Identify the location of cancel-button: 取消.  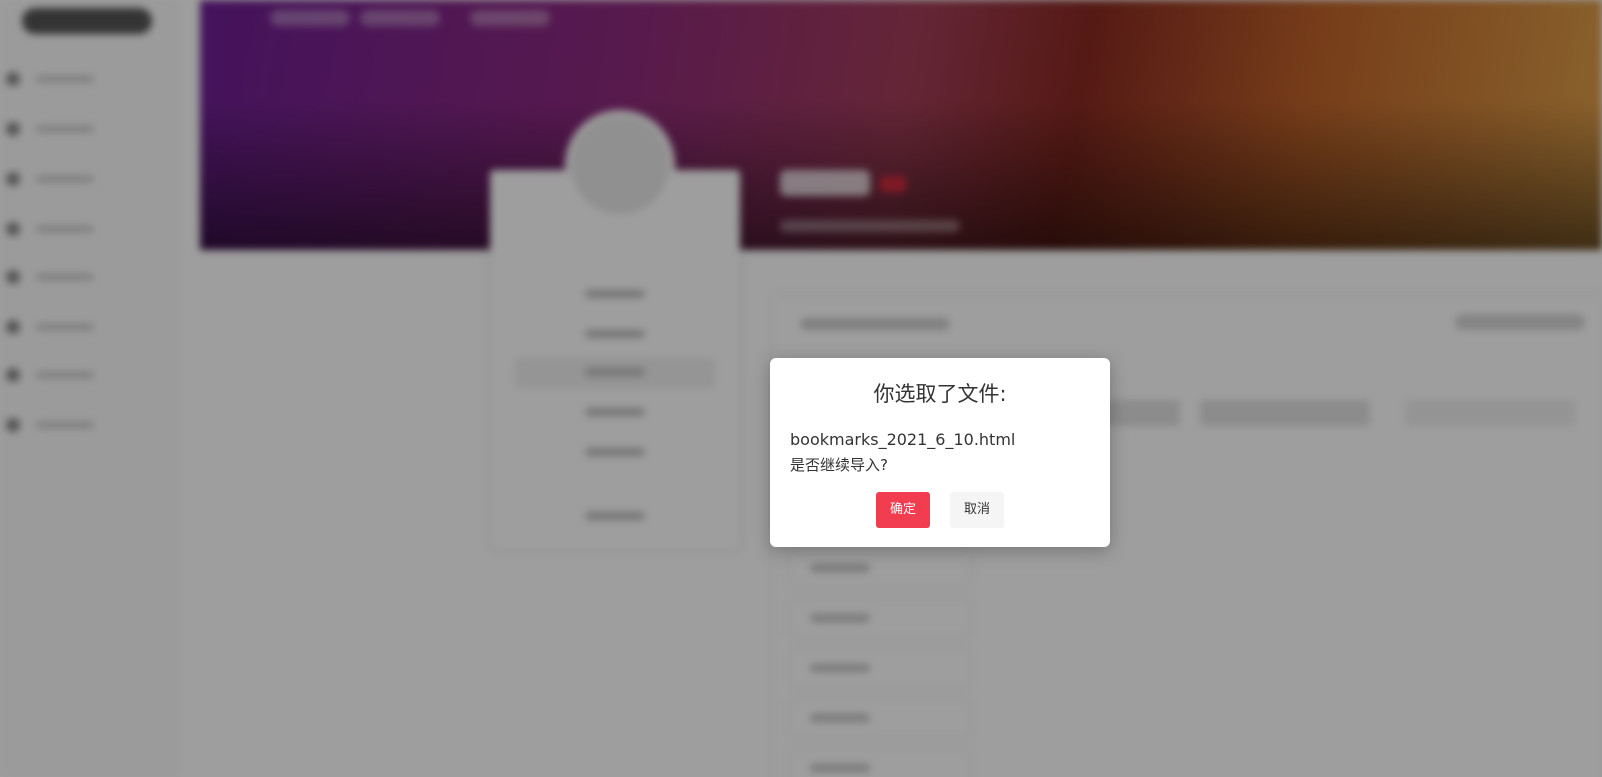
(977, 510).